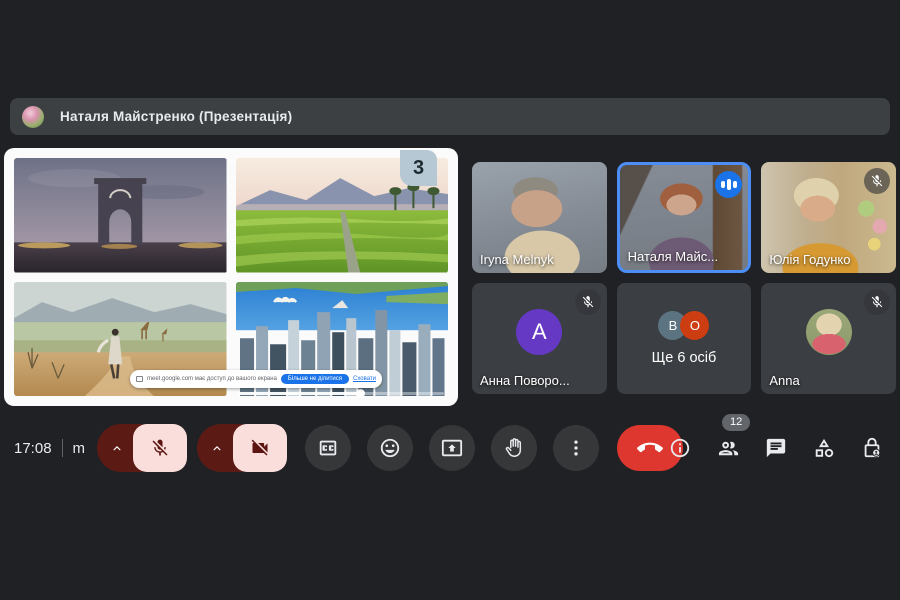 The height and width of the screenshot is (600, 900). What do you see at coordinates (79, 448) in the screenshot?
I see `meeting-code-label: m` at bounding box center [79, 448].